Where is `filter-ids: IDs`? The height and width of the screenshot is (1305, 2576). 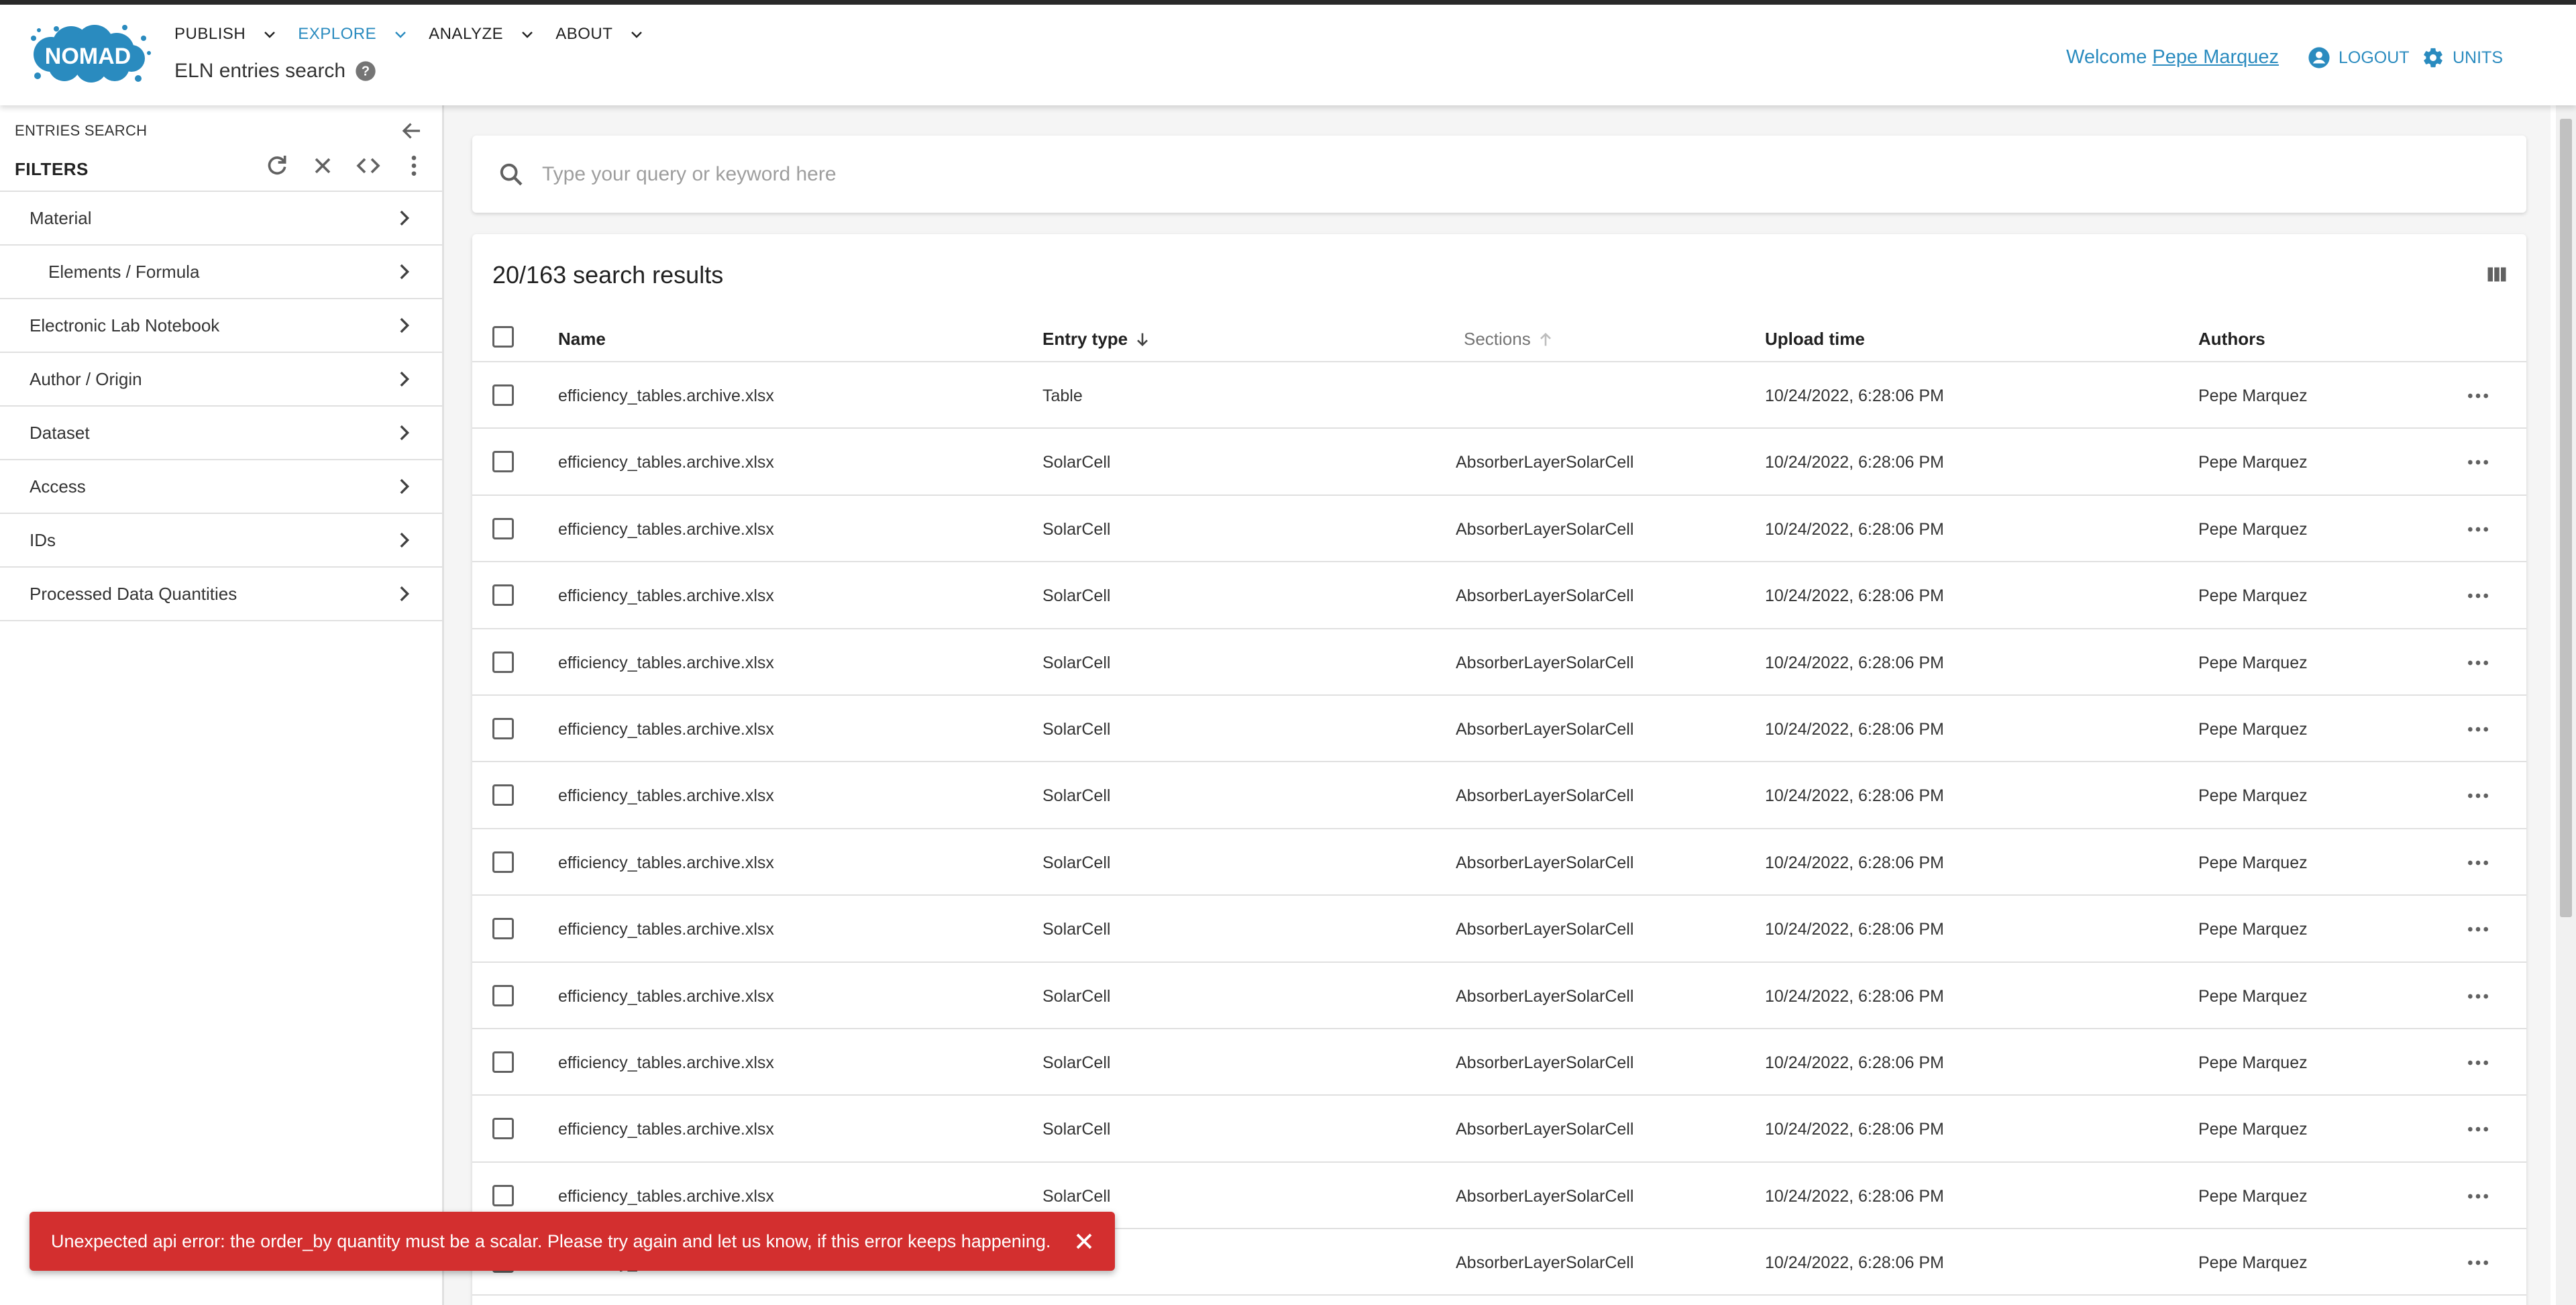 filter-ids: IDs is located at coordinates (221, 541).